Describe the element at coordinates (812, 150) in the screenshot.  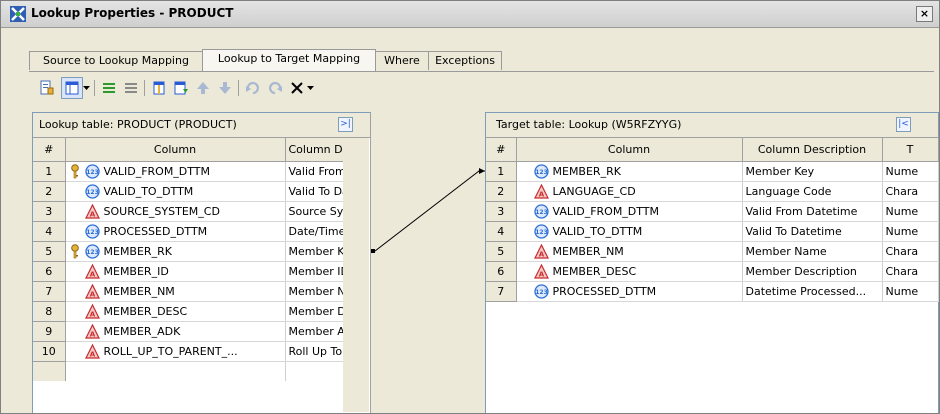
I see `col-header-desc: Column Description` at that location.